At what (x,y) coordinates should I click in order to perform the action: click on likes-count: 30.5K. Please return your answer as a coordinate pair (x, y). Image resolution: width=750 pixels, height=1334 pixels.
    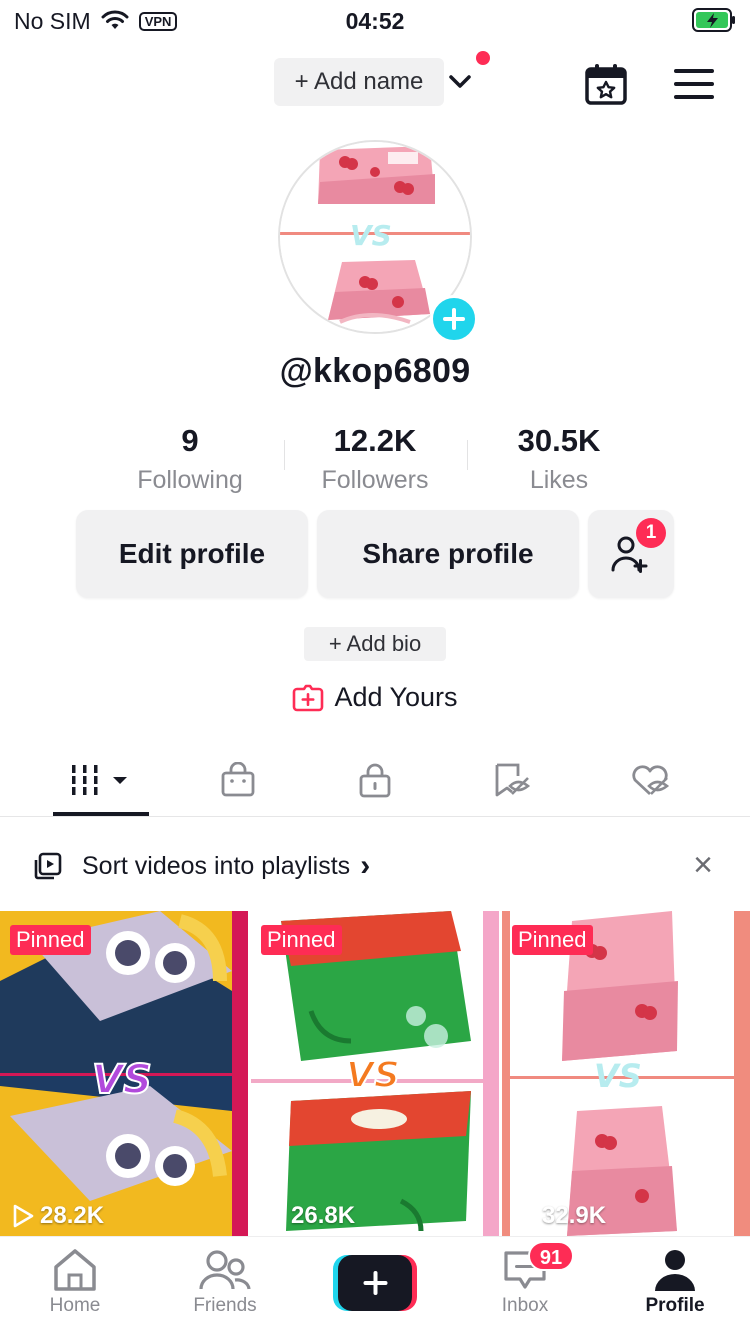
    Looking at the image, I should click on (559, 440).